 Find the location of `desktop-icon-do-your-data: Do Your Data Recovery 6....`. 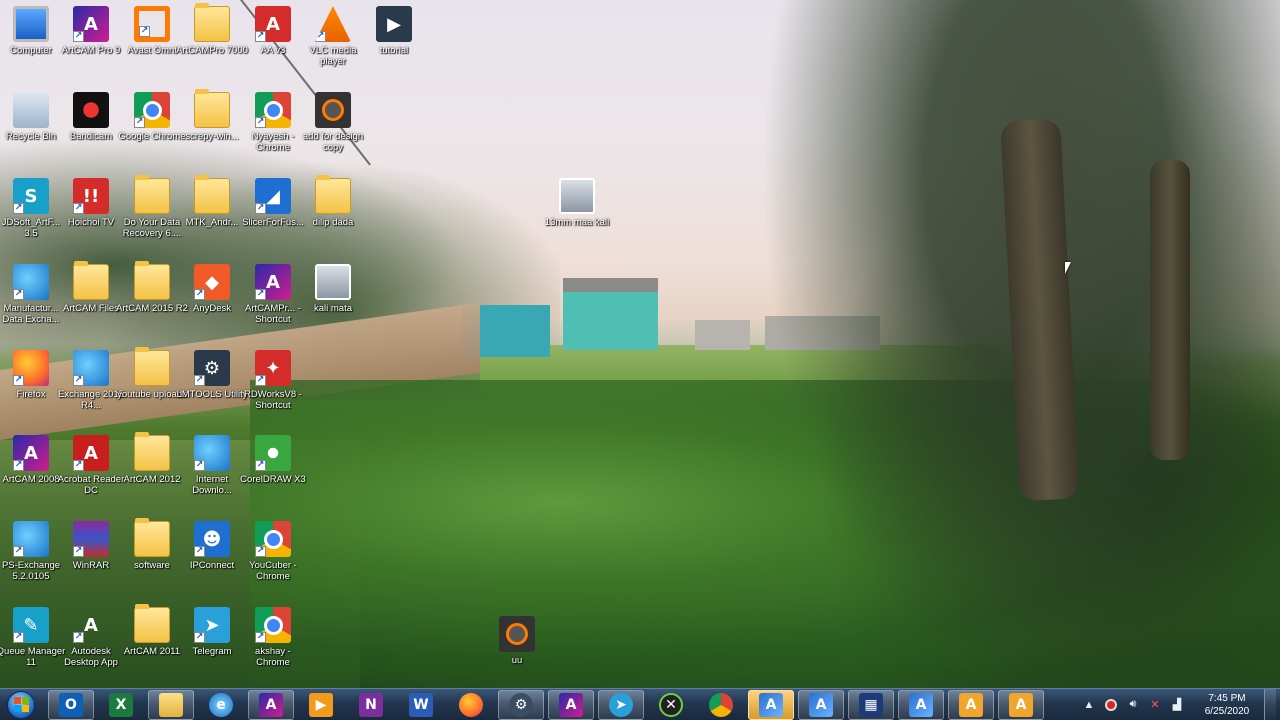

desktop-icon-do-your-data: Do Your Data Recovery 6.... is located at coordinates (152, 207).